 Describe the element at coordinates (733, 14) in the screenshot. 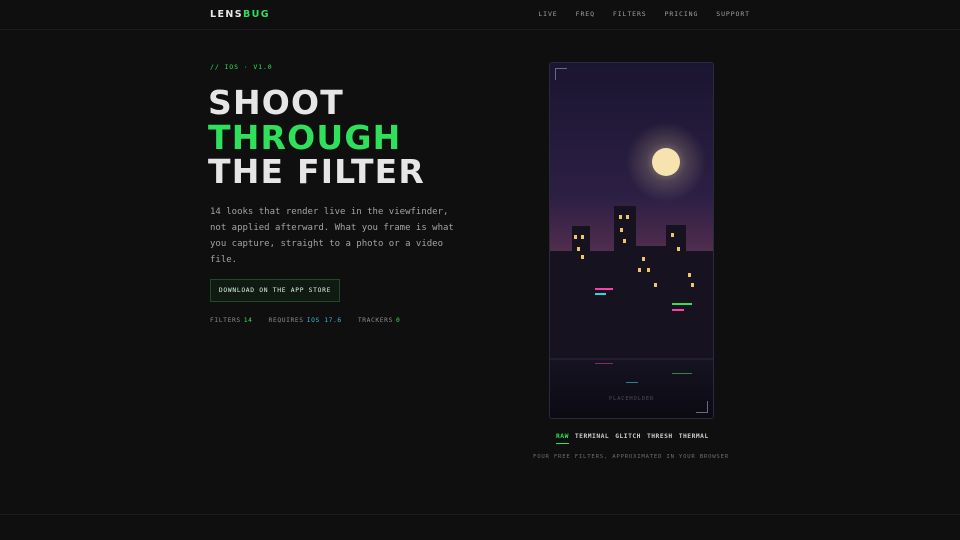

I see `nav-link-support: SUPPORT` at that location.